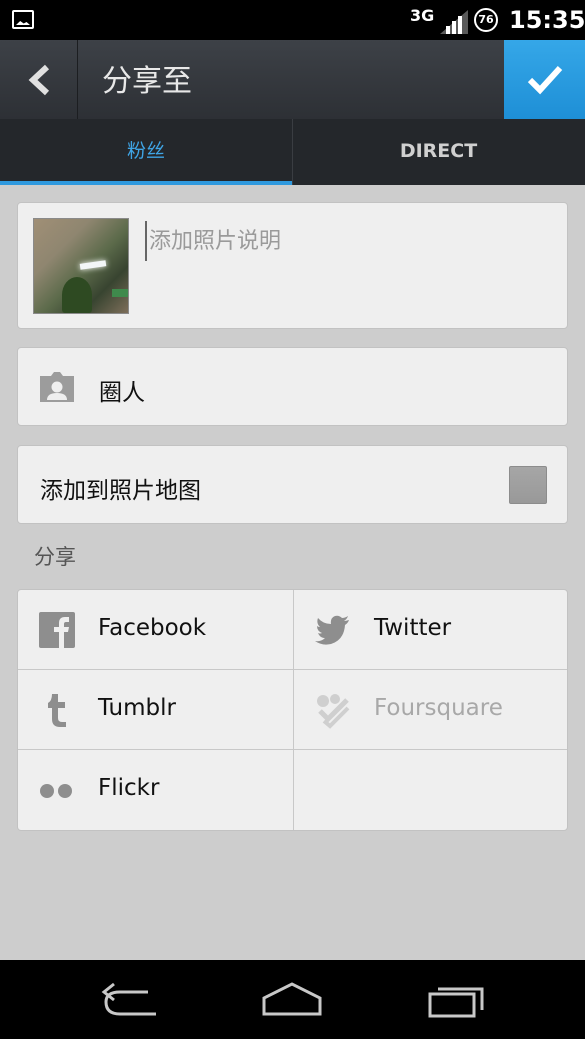 The width and height of the screenshot is (585, 1039). What do you see at coordinates (438, 708) in the screenshot?
I see `foursquare-label: Foursquare` at bounding box center [438, 708].